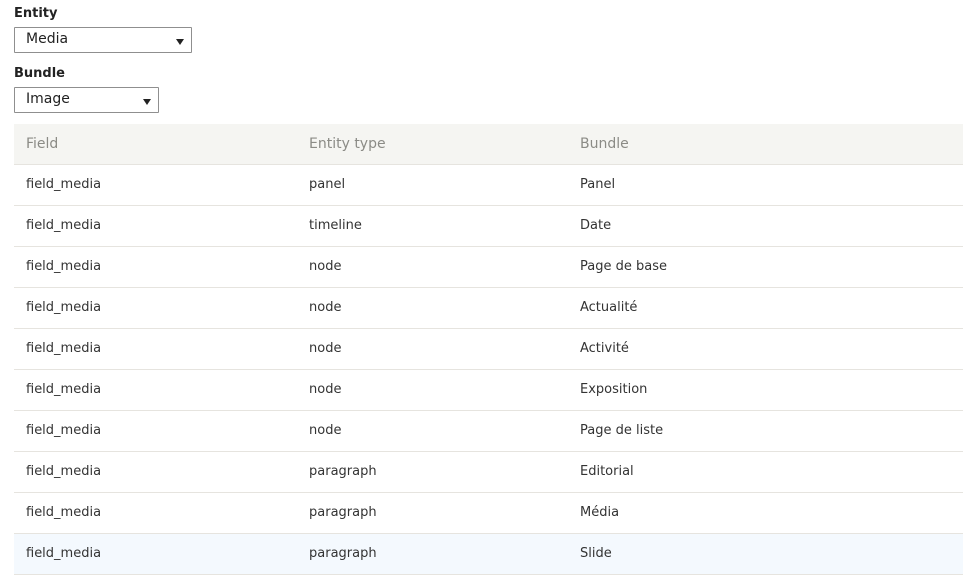 Image resolution: width=967 pixels, height=575 pixels. I want to click on cell-bundle: Date, so click(765, 226).